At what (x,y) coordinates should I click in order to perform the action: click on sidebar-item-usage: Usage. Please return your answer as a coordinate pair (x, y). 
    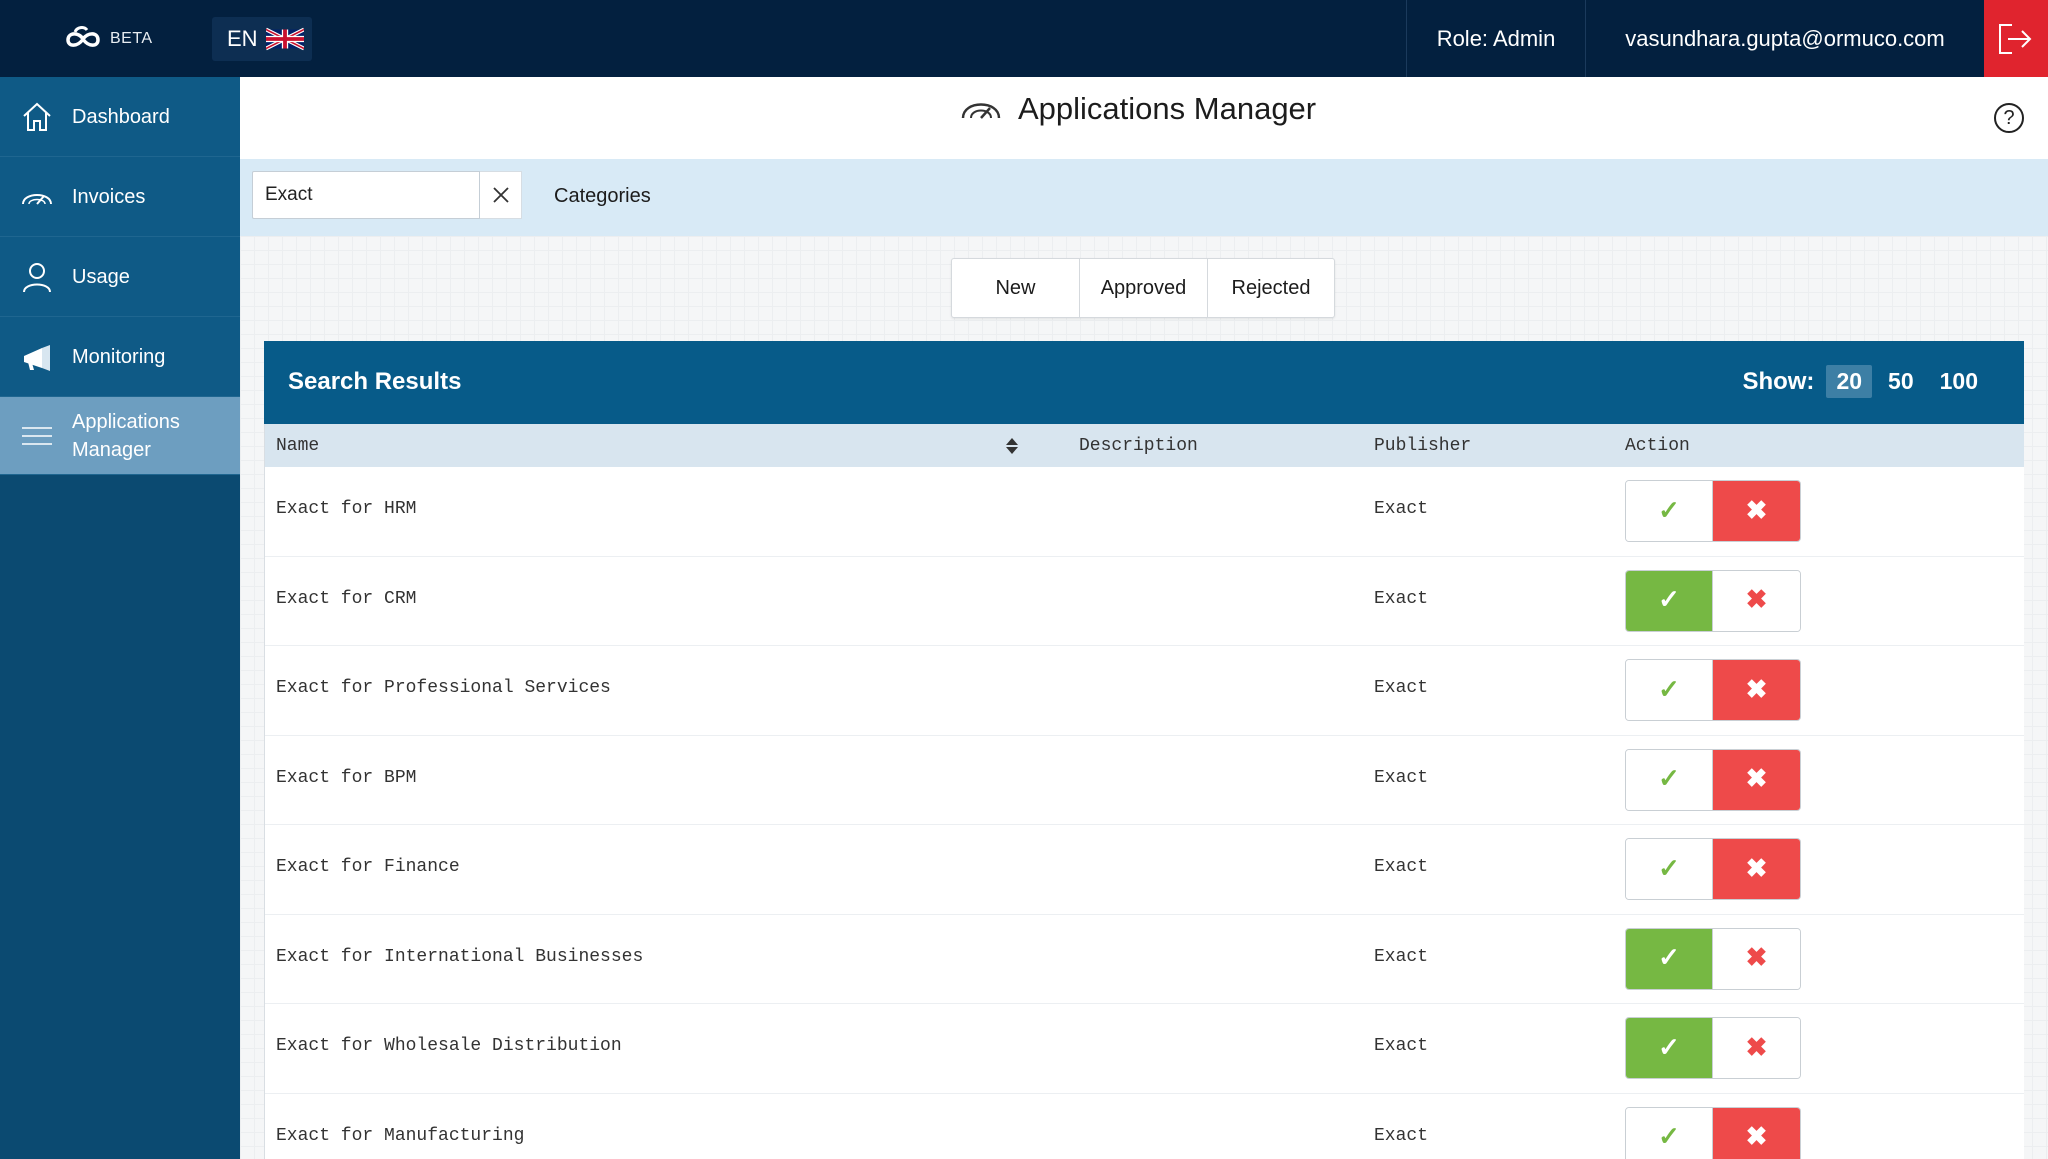
    Looking at the image, I should click on (120, 277).